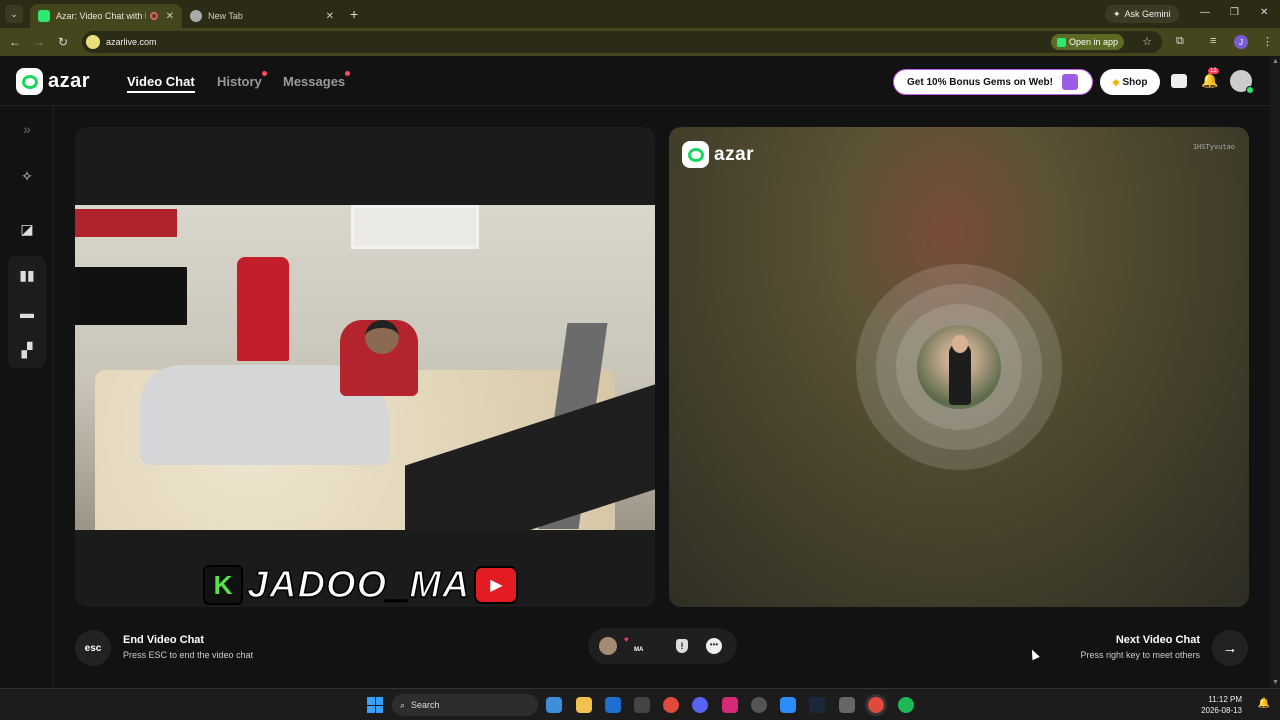 This screenshot has width=1280, height=720. What do you see at coordinates (27, 229) in the screenshot?
I see `filter-icon: ◪` at bounding box center [27, 229].